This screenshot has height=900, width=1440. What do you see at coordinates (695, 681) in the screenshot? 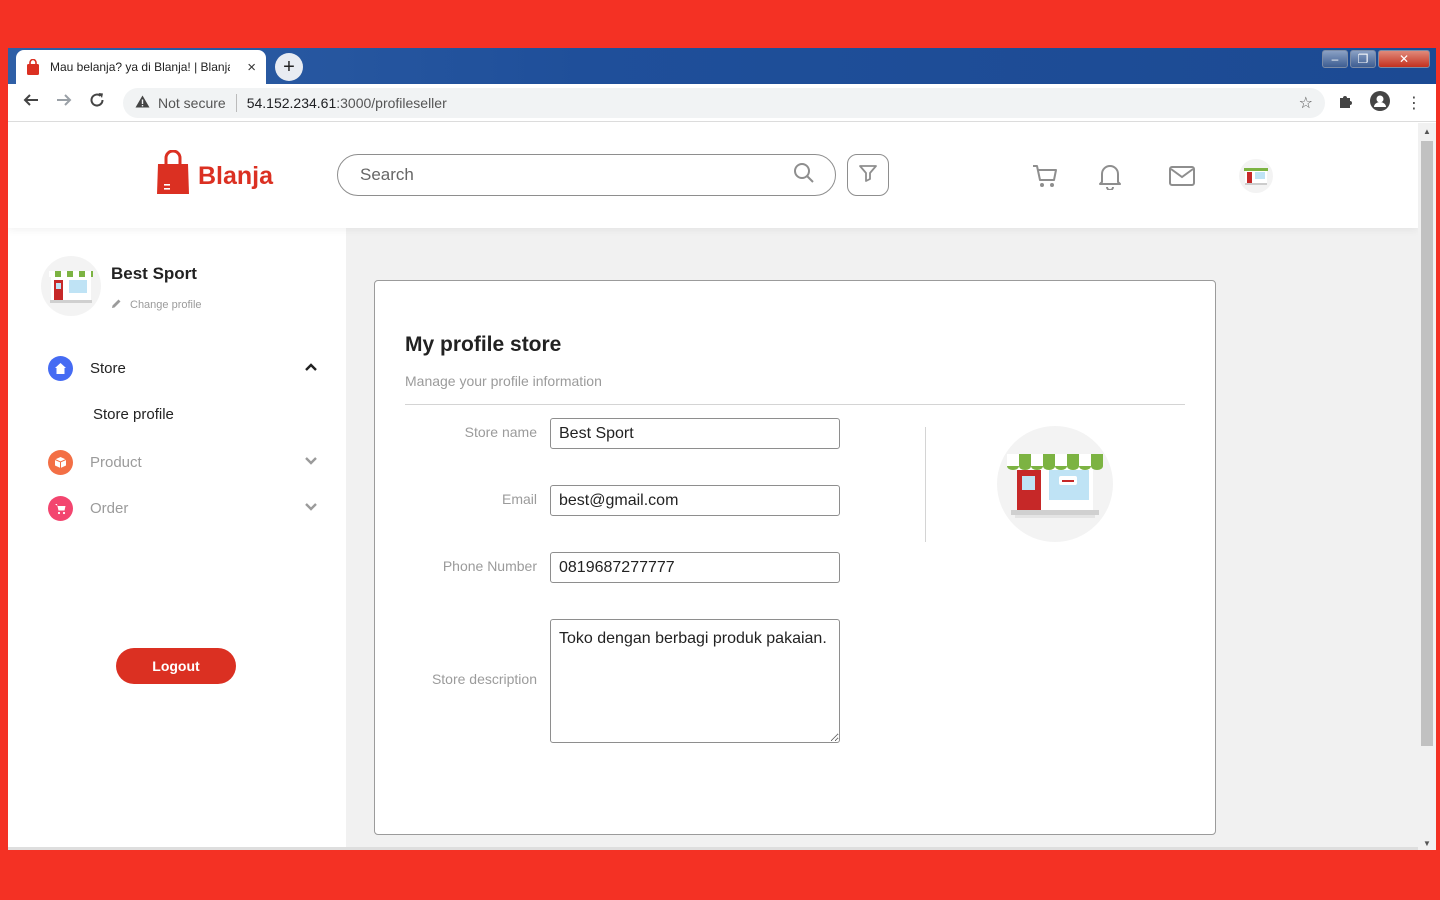
I see `store-description-field: Toko dengan berbagi produk pakaian.` at bounding box center [695, 681].